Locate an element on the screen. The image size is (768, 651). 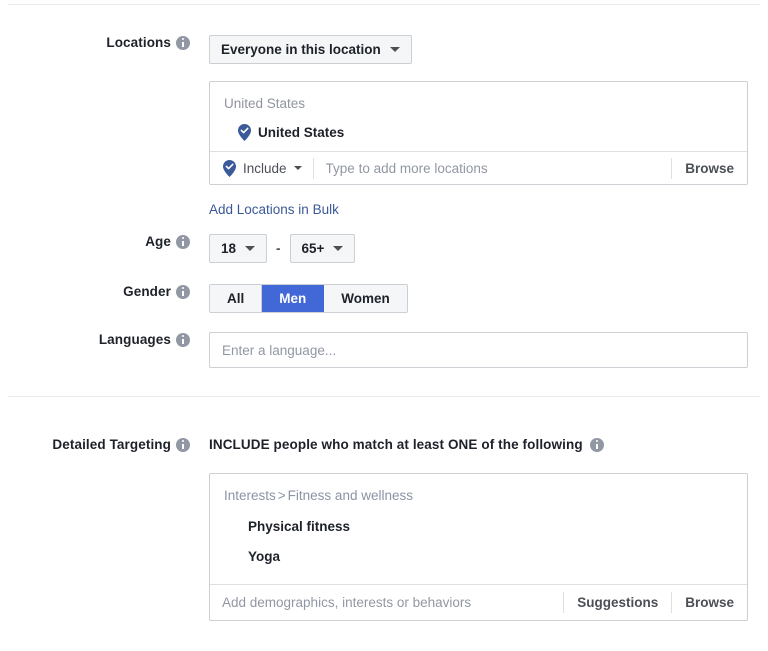
locations-panel-body: United States United States is located at coordinates (478, 116).